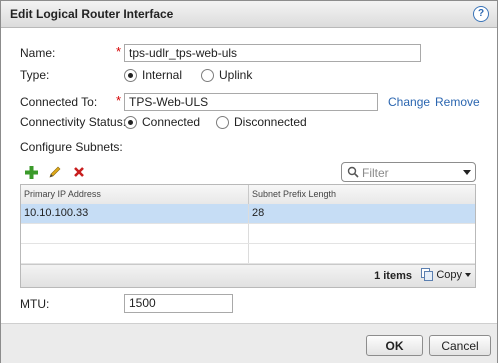 The height and width of the screenshot is (363, 498). What do you see at coordinates (481, 14) in the screenshot?
I see `help-icon: ?` at bounding box center [481, 14].